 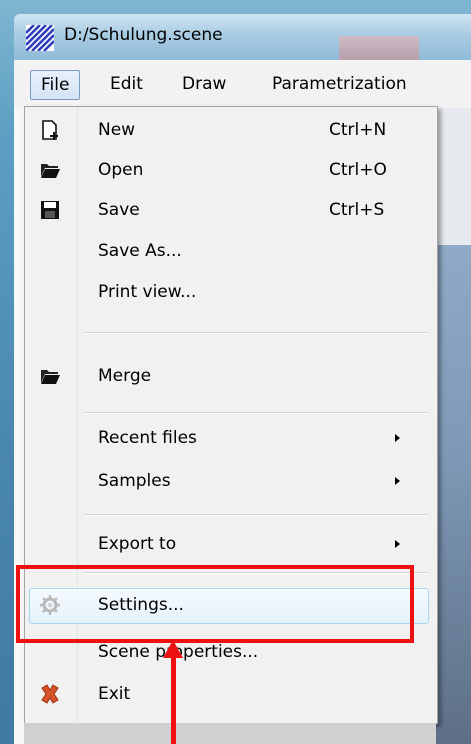 What do you see at coordinates (242, 84) in the screenshot?
I see `menu-bar: File Edit Draw Parametrization V` at bounding box center [242, 84].